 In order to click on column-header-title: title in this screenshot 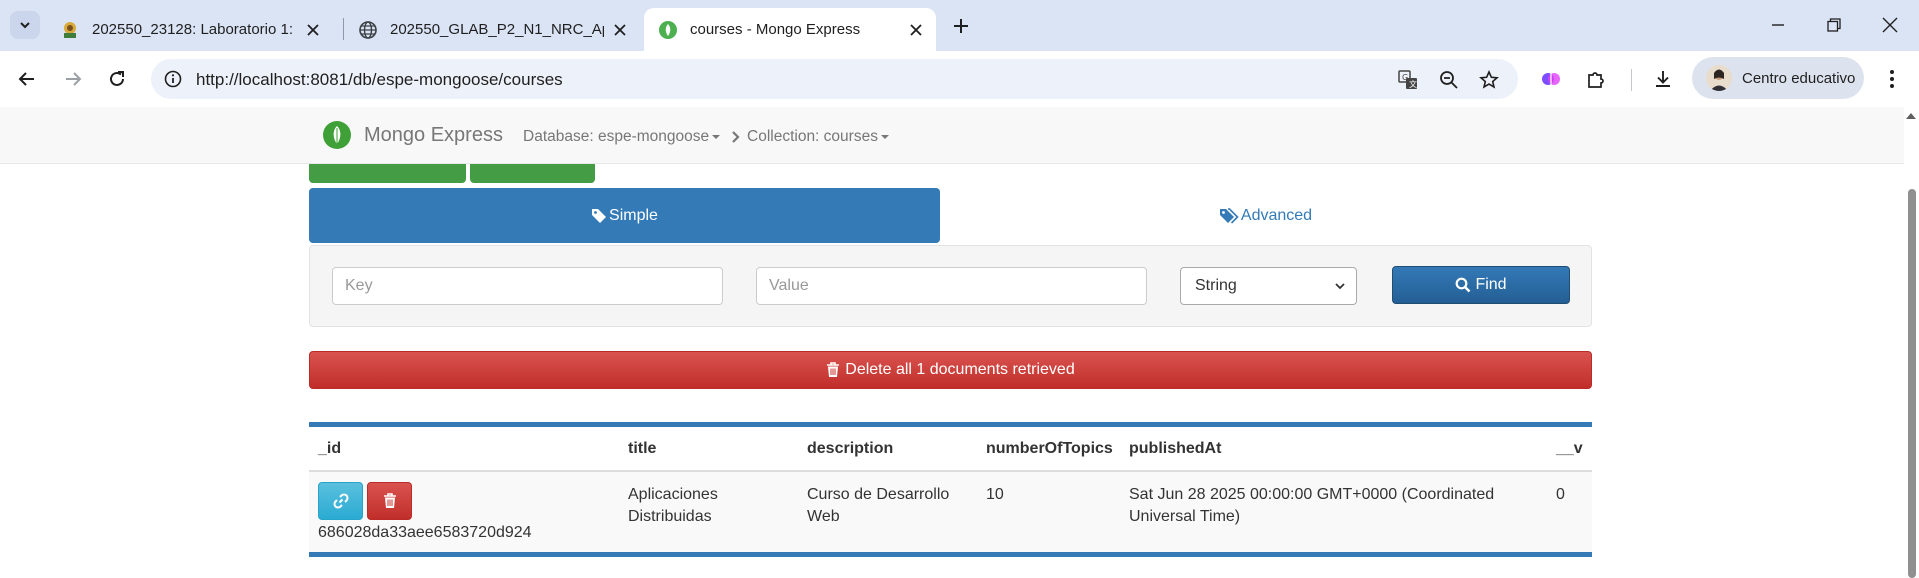, I will do `click(642, 449)`.